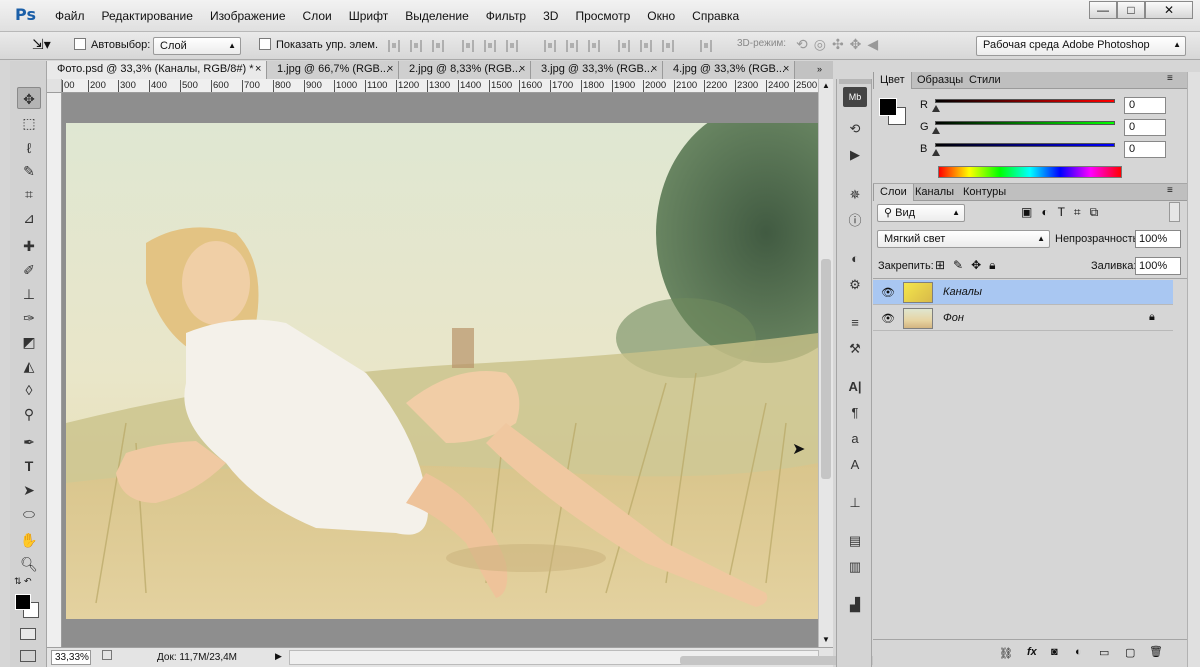  What do you see at coordinates (855, 221) in the screenshot?
I see `info-icon: ⓘ` at bounding box center [855, 221].